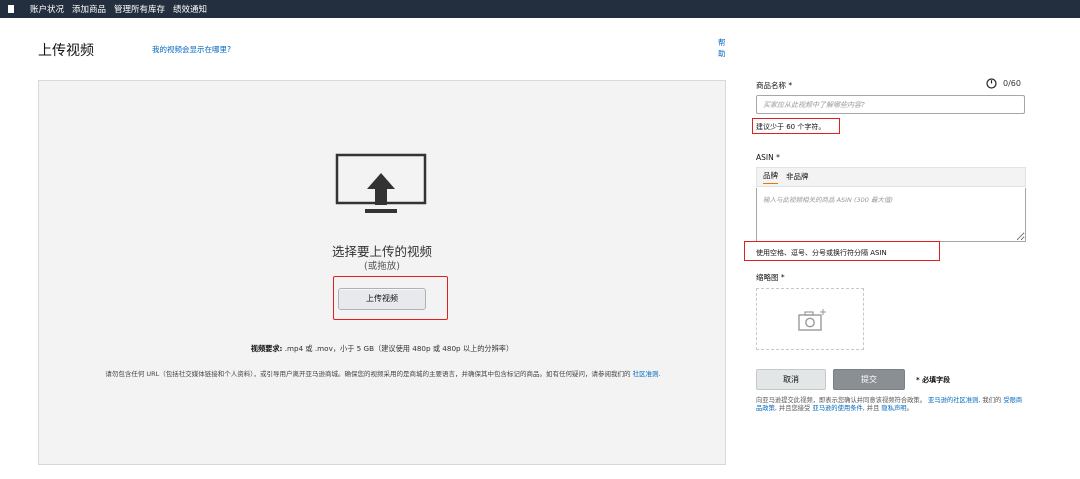  I want to click on product-name-hint: 建议少于 60 个字符。, so click(791, 127).